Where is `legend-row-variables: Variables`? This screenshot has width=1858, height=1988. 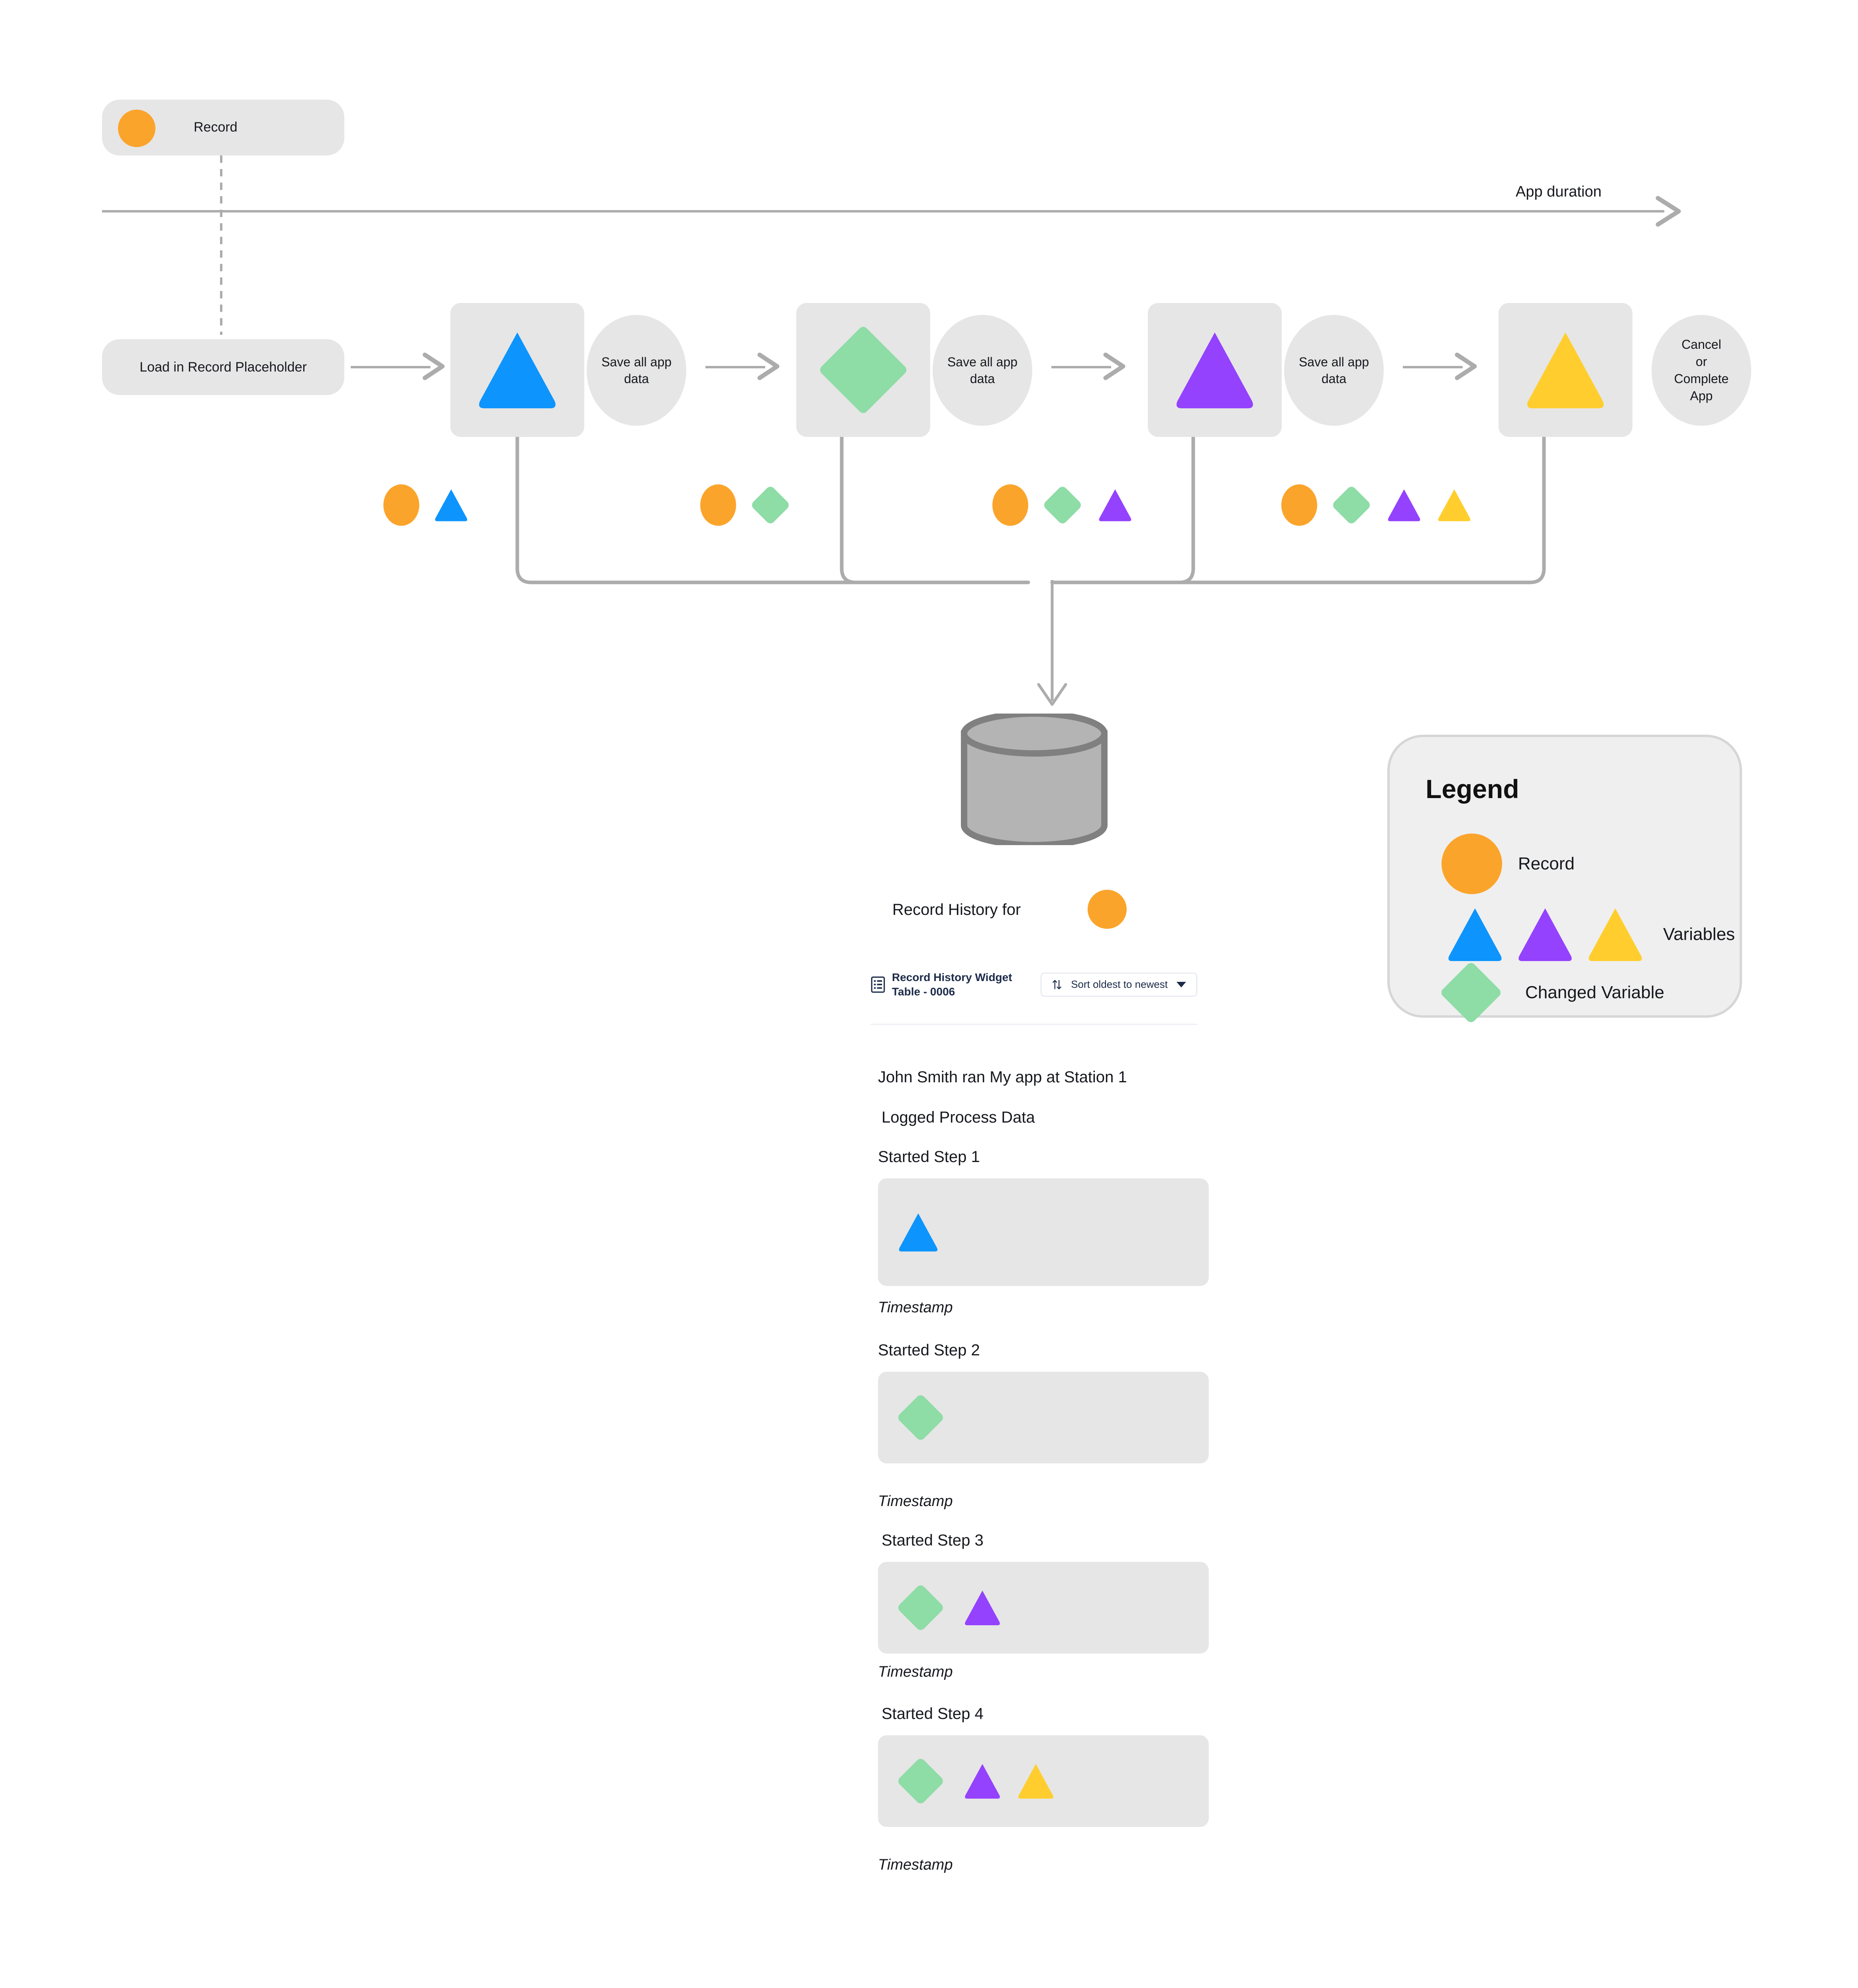
legend-row-variables: Variables is located at coordinates (1590, 935).